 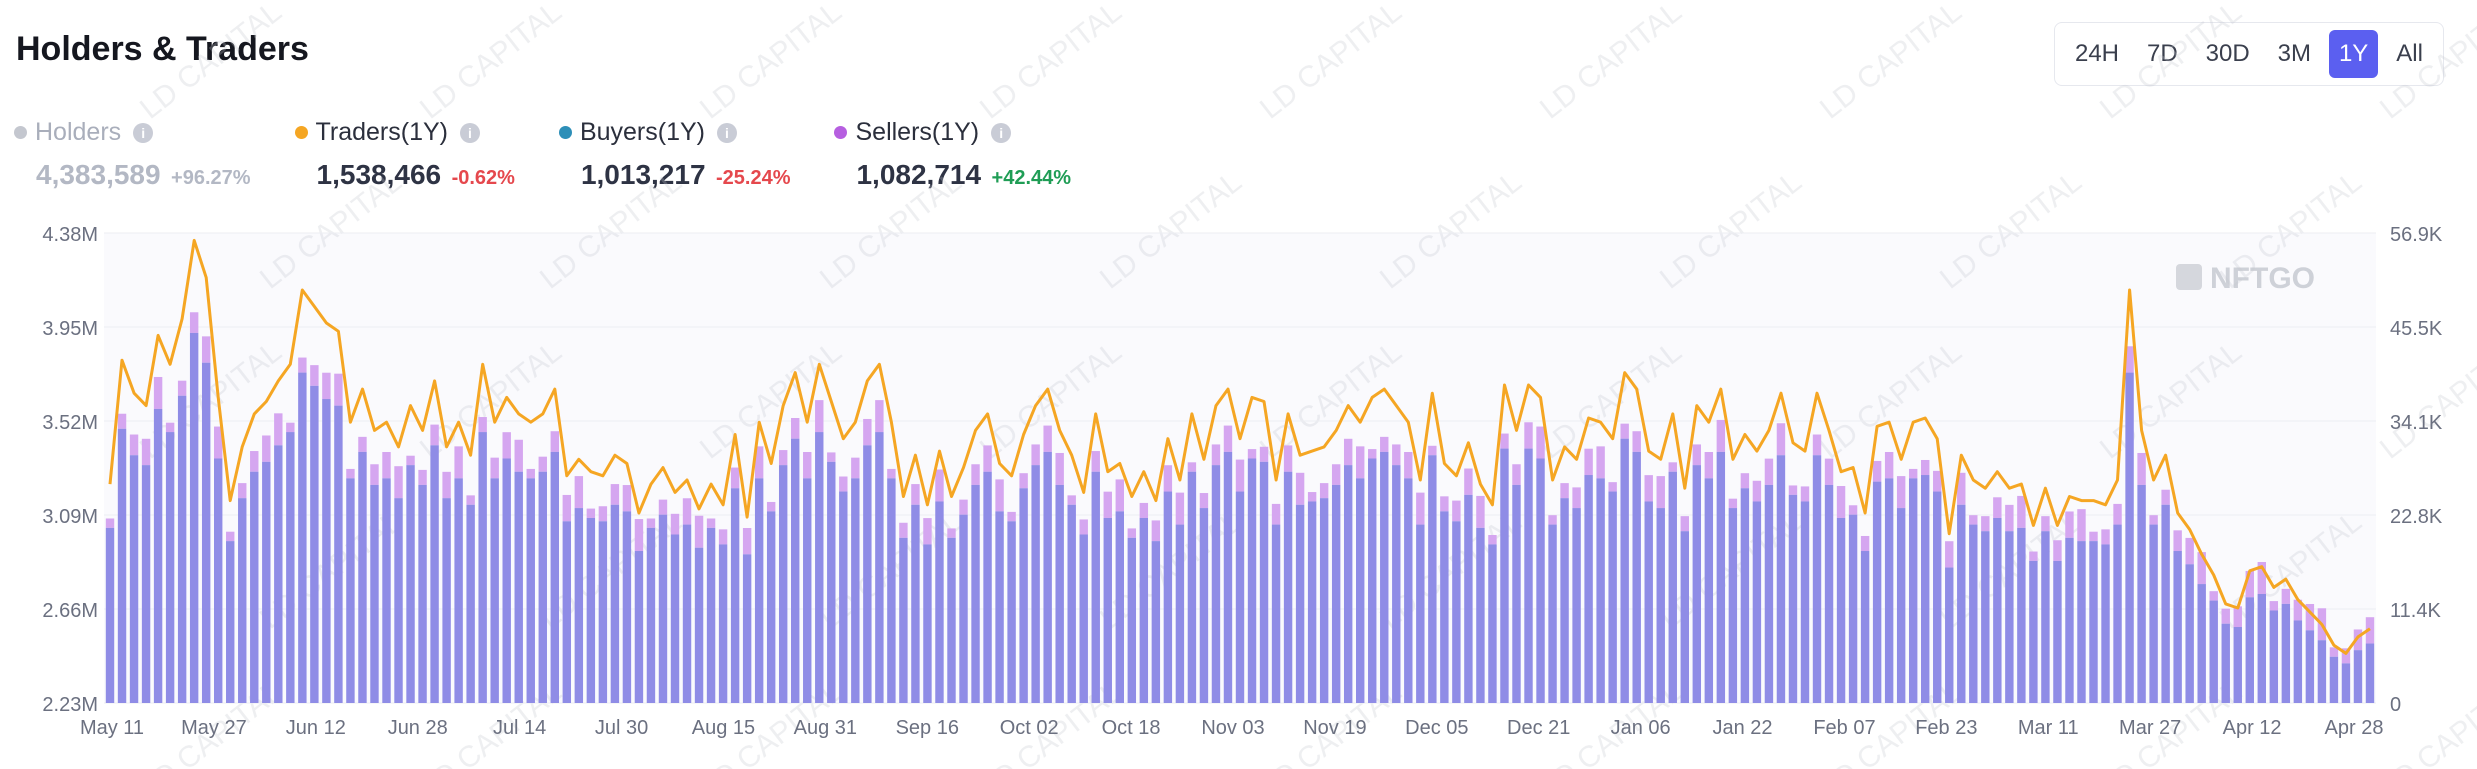 What do you see at coordinates (2416, 517) in the screenshot?
I see `right-axis-tick: 22.8K` at bounding box center [2416, 517].